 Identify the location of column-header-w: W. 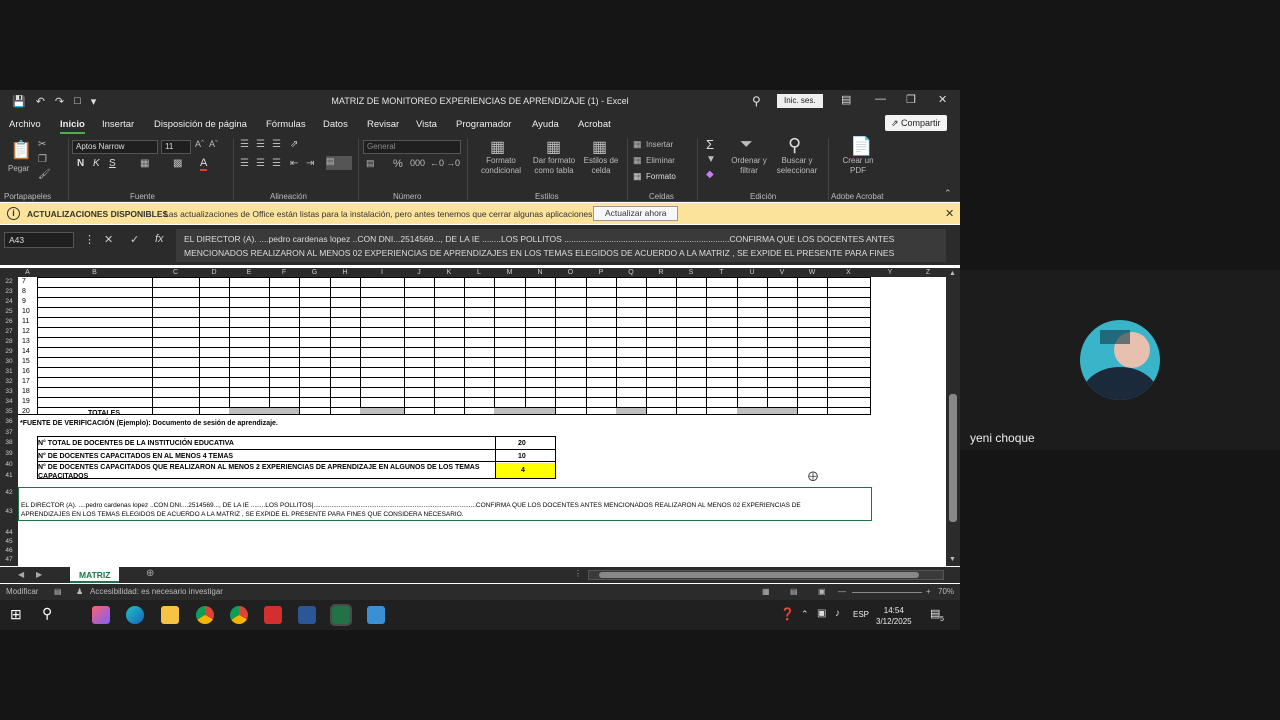
(812, 272).